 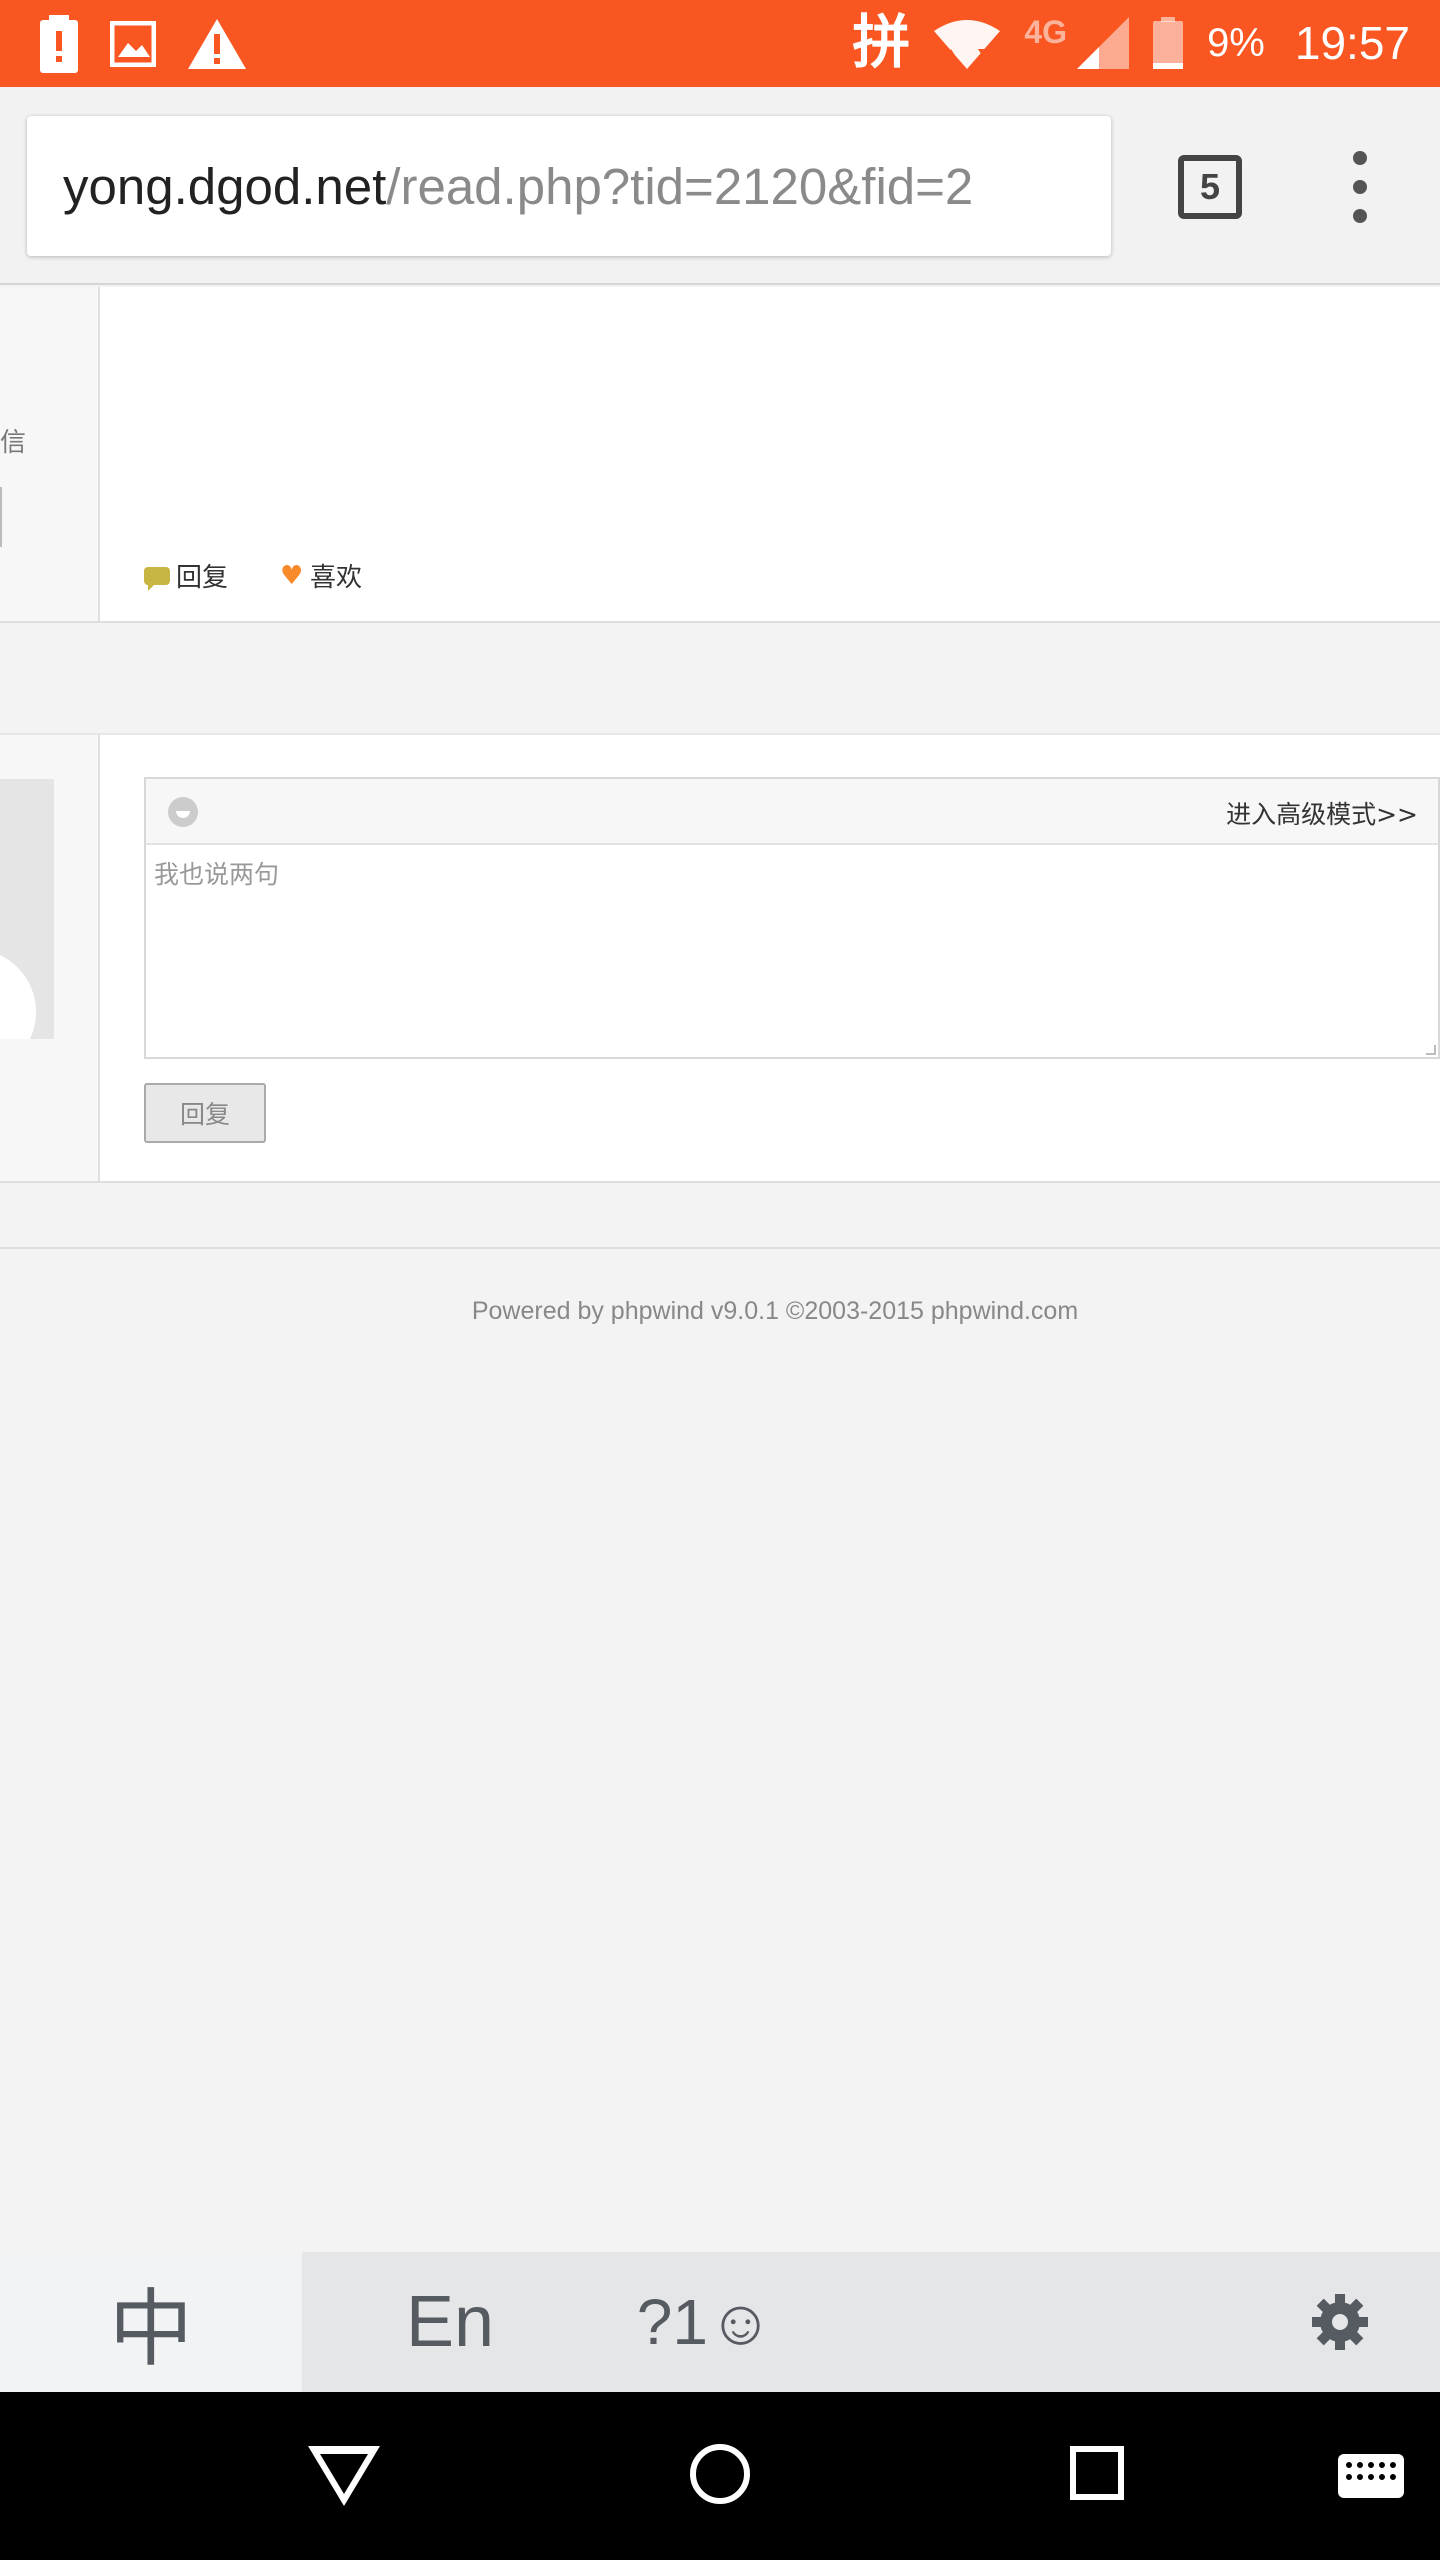 What do you see at coordinates (1097, 2473) in the screenshot?
I see `recents-icon` at bounding box center [1097, 2473].